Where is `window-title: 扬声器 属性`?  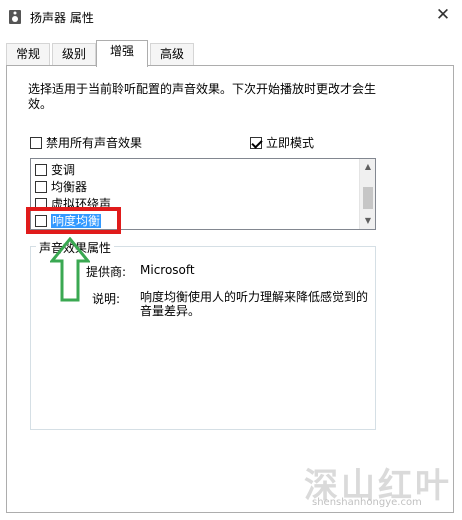 window-title: 扬声器 属性 is located at coordinates (62, 18).